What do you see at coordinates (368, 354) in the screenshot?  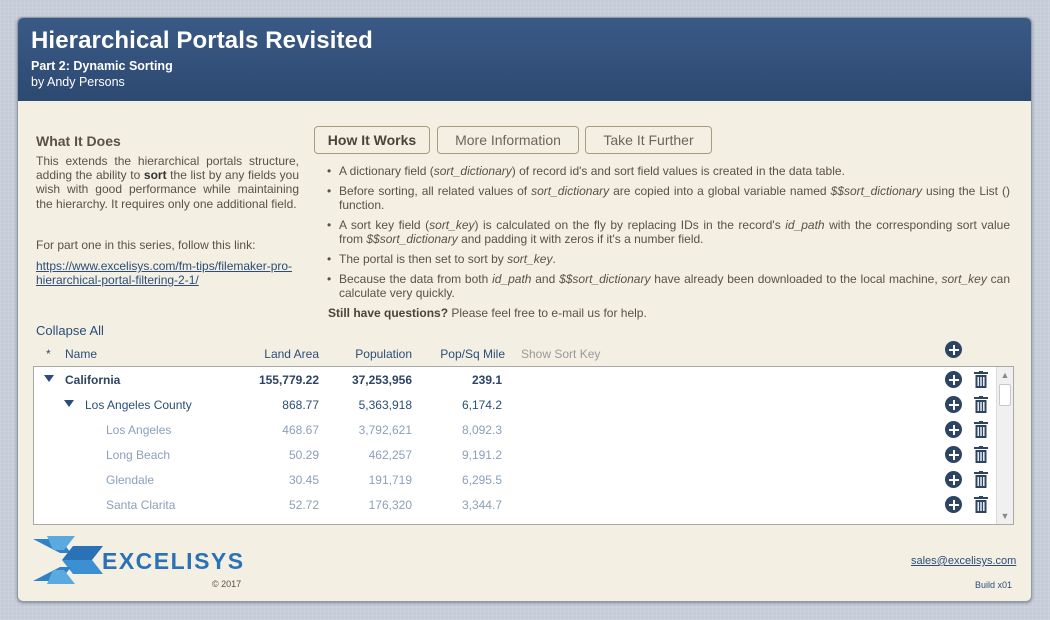 I see `column-header-population: Population` at bounding box center [368, 354].